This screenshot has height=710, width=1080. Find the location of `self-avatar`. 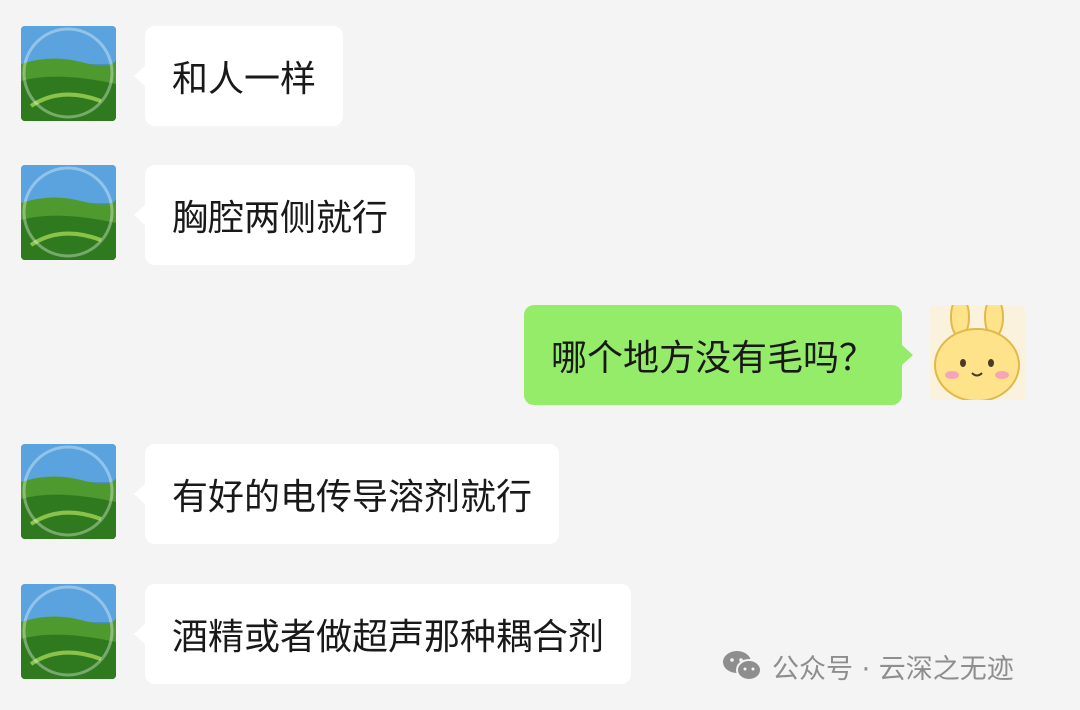

self-avatar is located at coordinates (977, 352).